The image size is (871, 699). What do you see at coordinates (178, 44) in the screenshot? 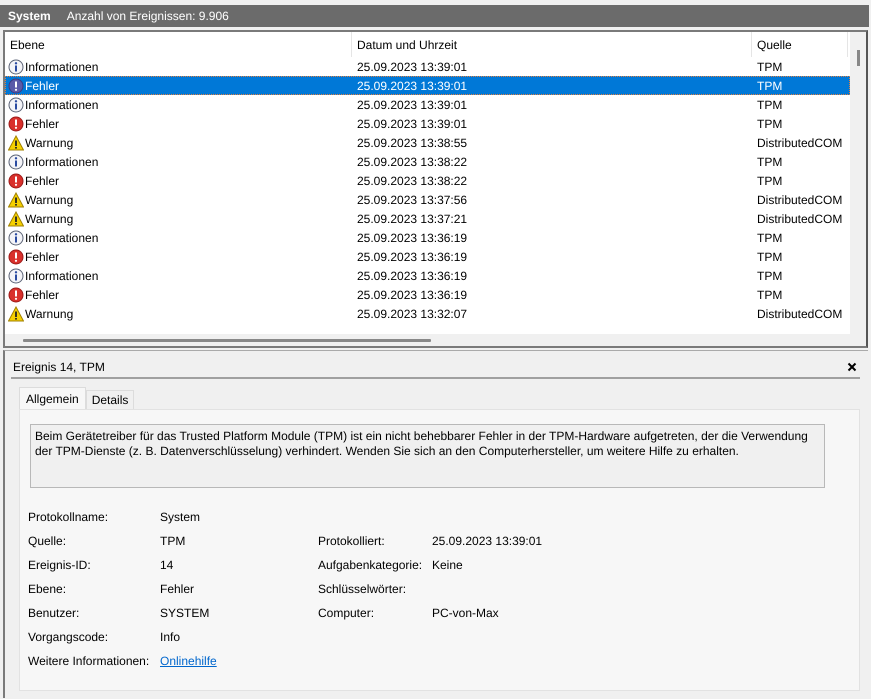
I see `column-header: Ebene` at bounding box center [178, 44].